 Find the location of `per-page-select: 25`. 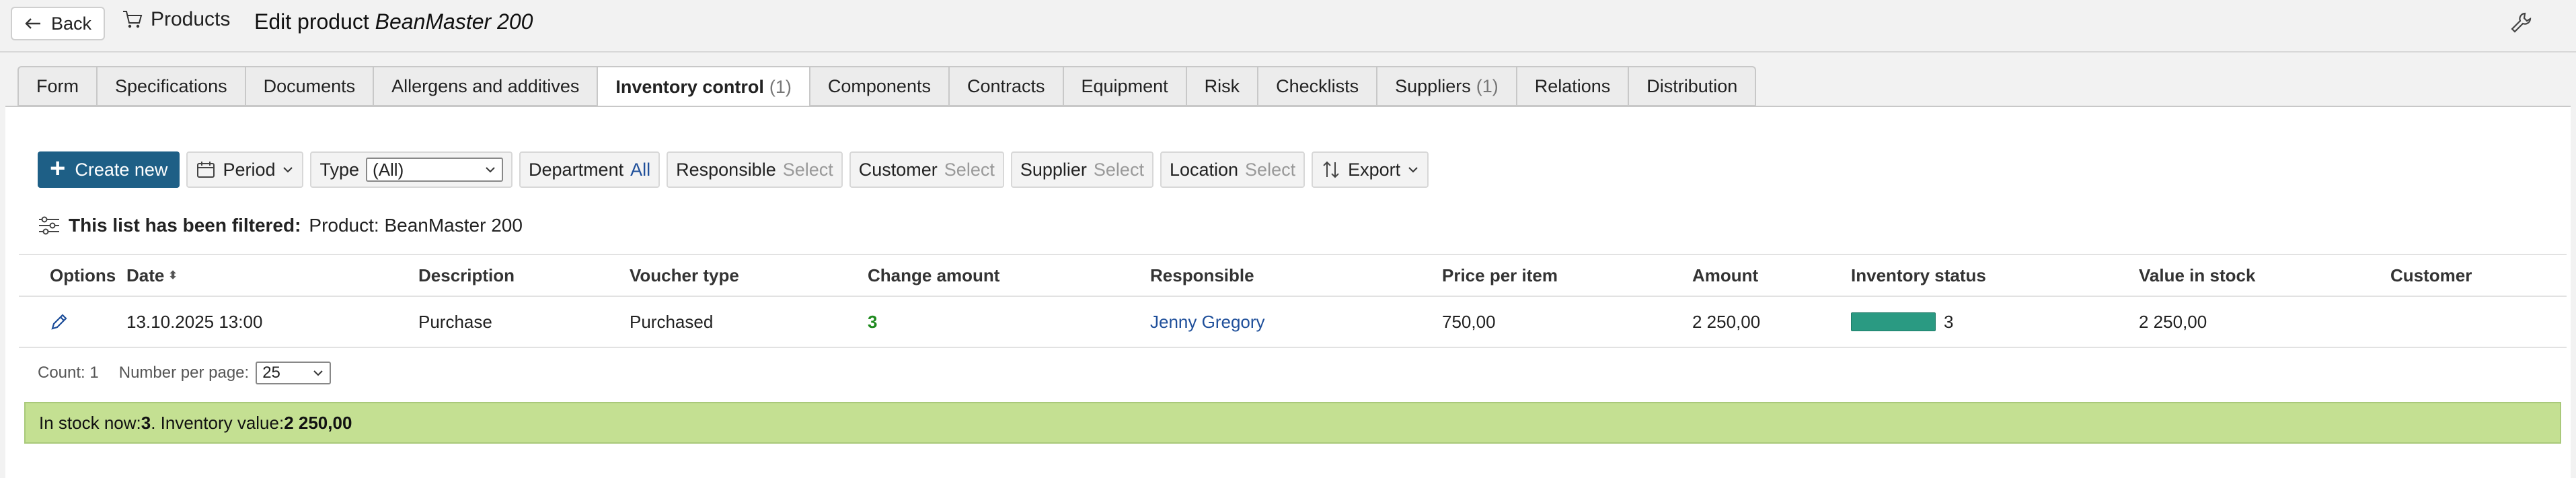

per-page-select: 25 is located at coordinates (294, 373).